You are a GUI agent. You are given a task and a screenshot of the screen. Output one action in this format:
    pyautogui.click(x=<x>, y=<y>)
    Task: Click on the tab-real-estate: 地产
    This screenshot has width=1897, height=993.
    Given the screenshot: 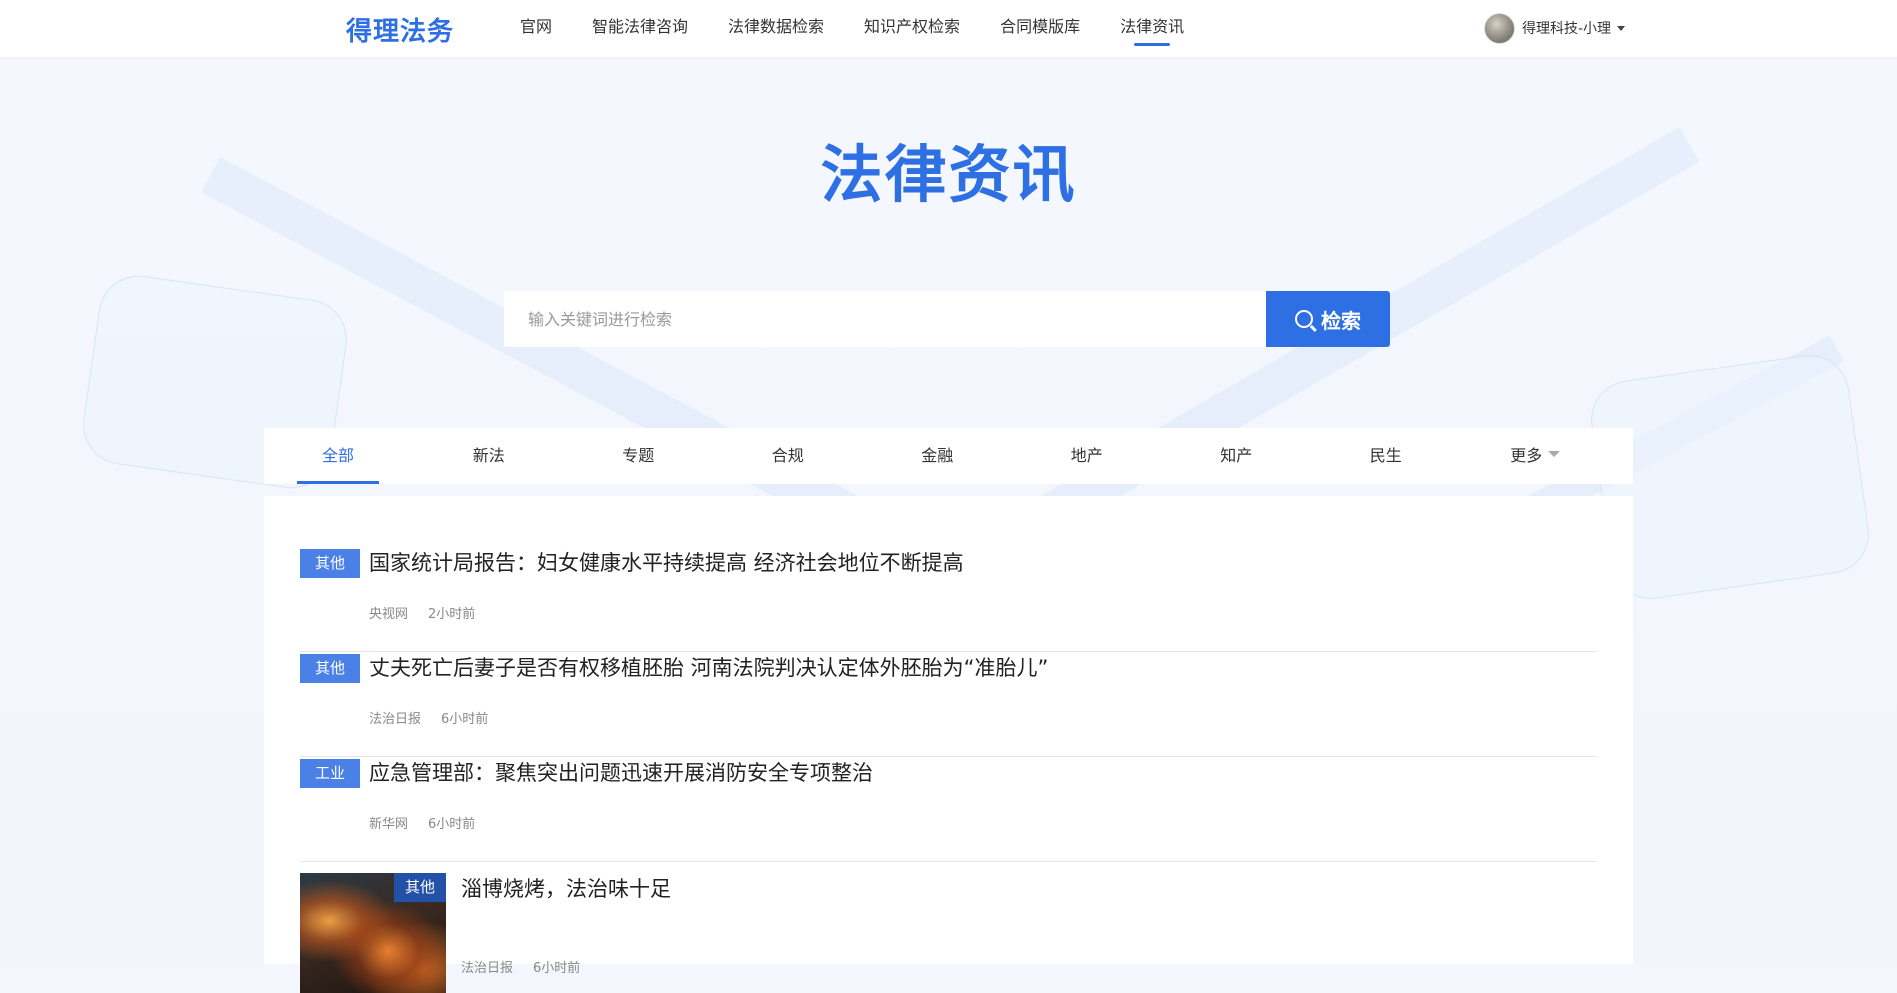 What is the action you would take?
    pyautogui.click(x=1087, y=456)
    